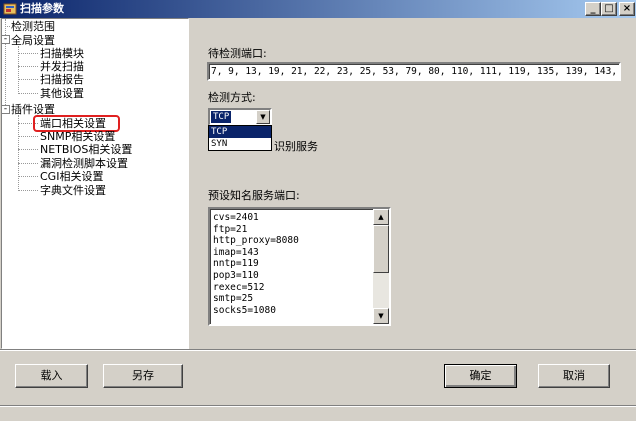 Image resolution: width=636 pixels, height=421 pixels. Describe the element at coordinates (77, 136) in the screenshot. I see `tree-item-snmp-settings: SNMP相关设置` at that location.